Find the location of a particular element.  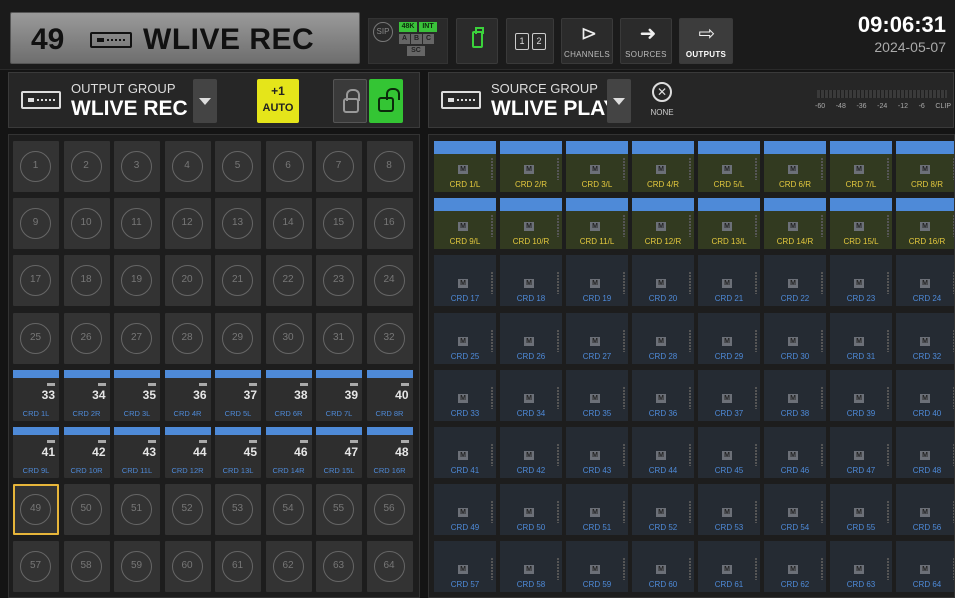

source-slot: M CRD 34 is located at coordinates (531, 395).